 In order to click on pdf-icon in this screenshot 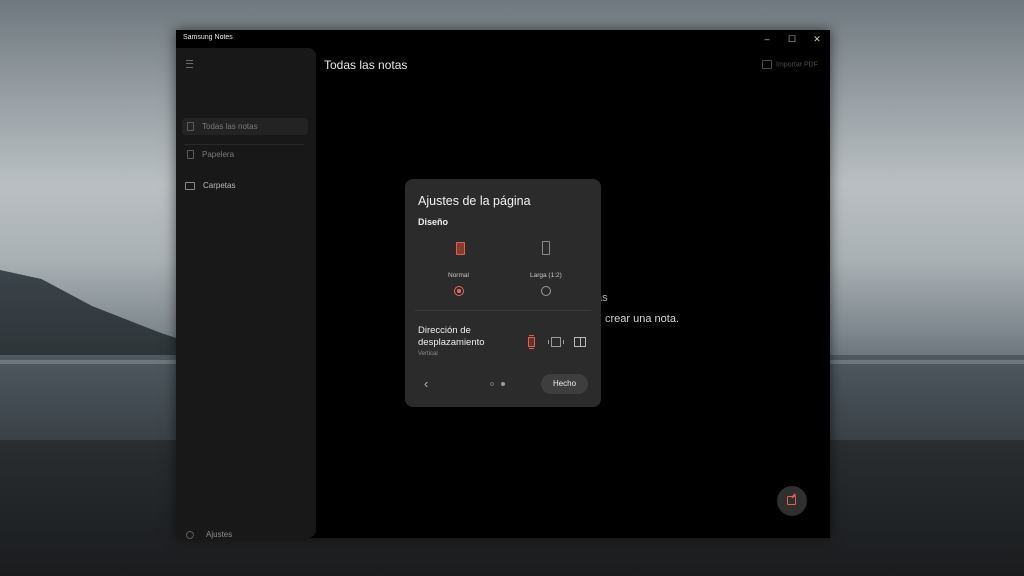, I will do `click(767, 64)`.